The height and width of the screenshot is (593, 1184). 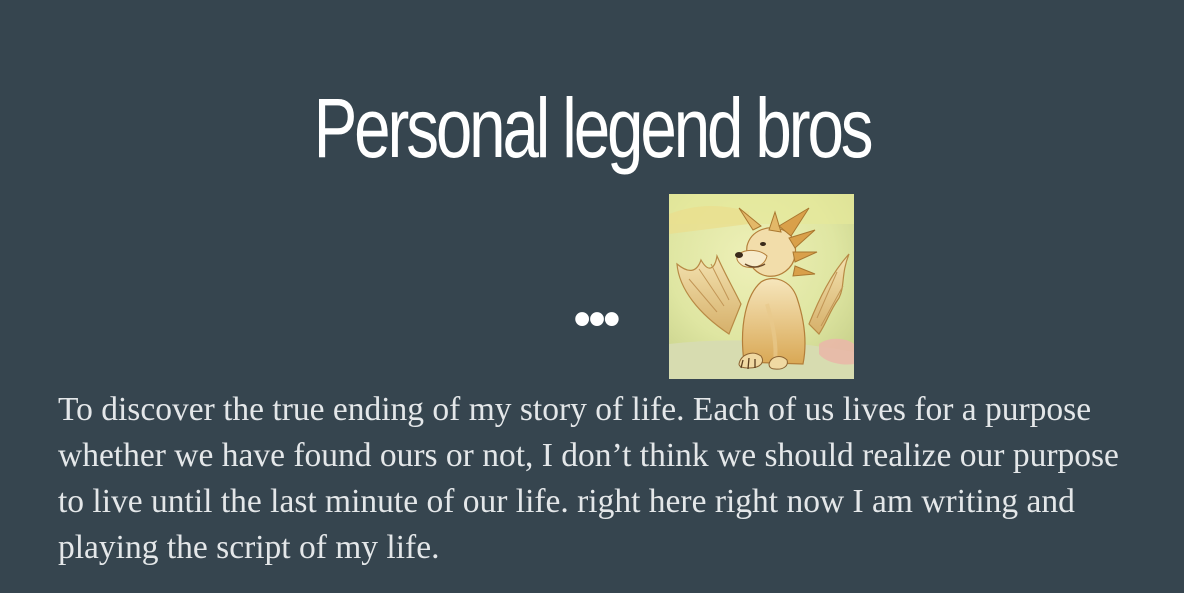 What do you see at coordinates (596, 319) in the screenshot?
I see `ellipsis-dots: •••` at bounding box center [596, 319].